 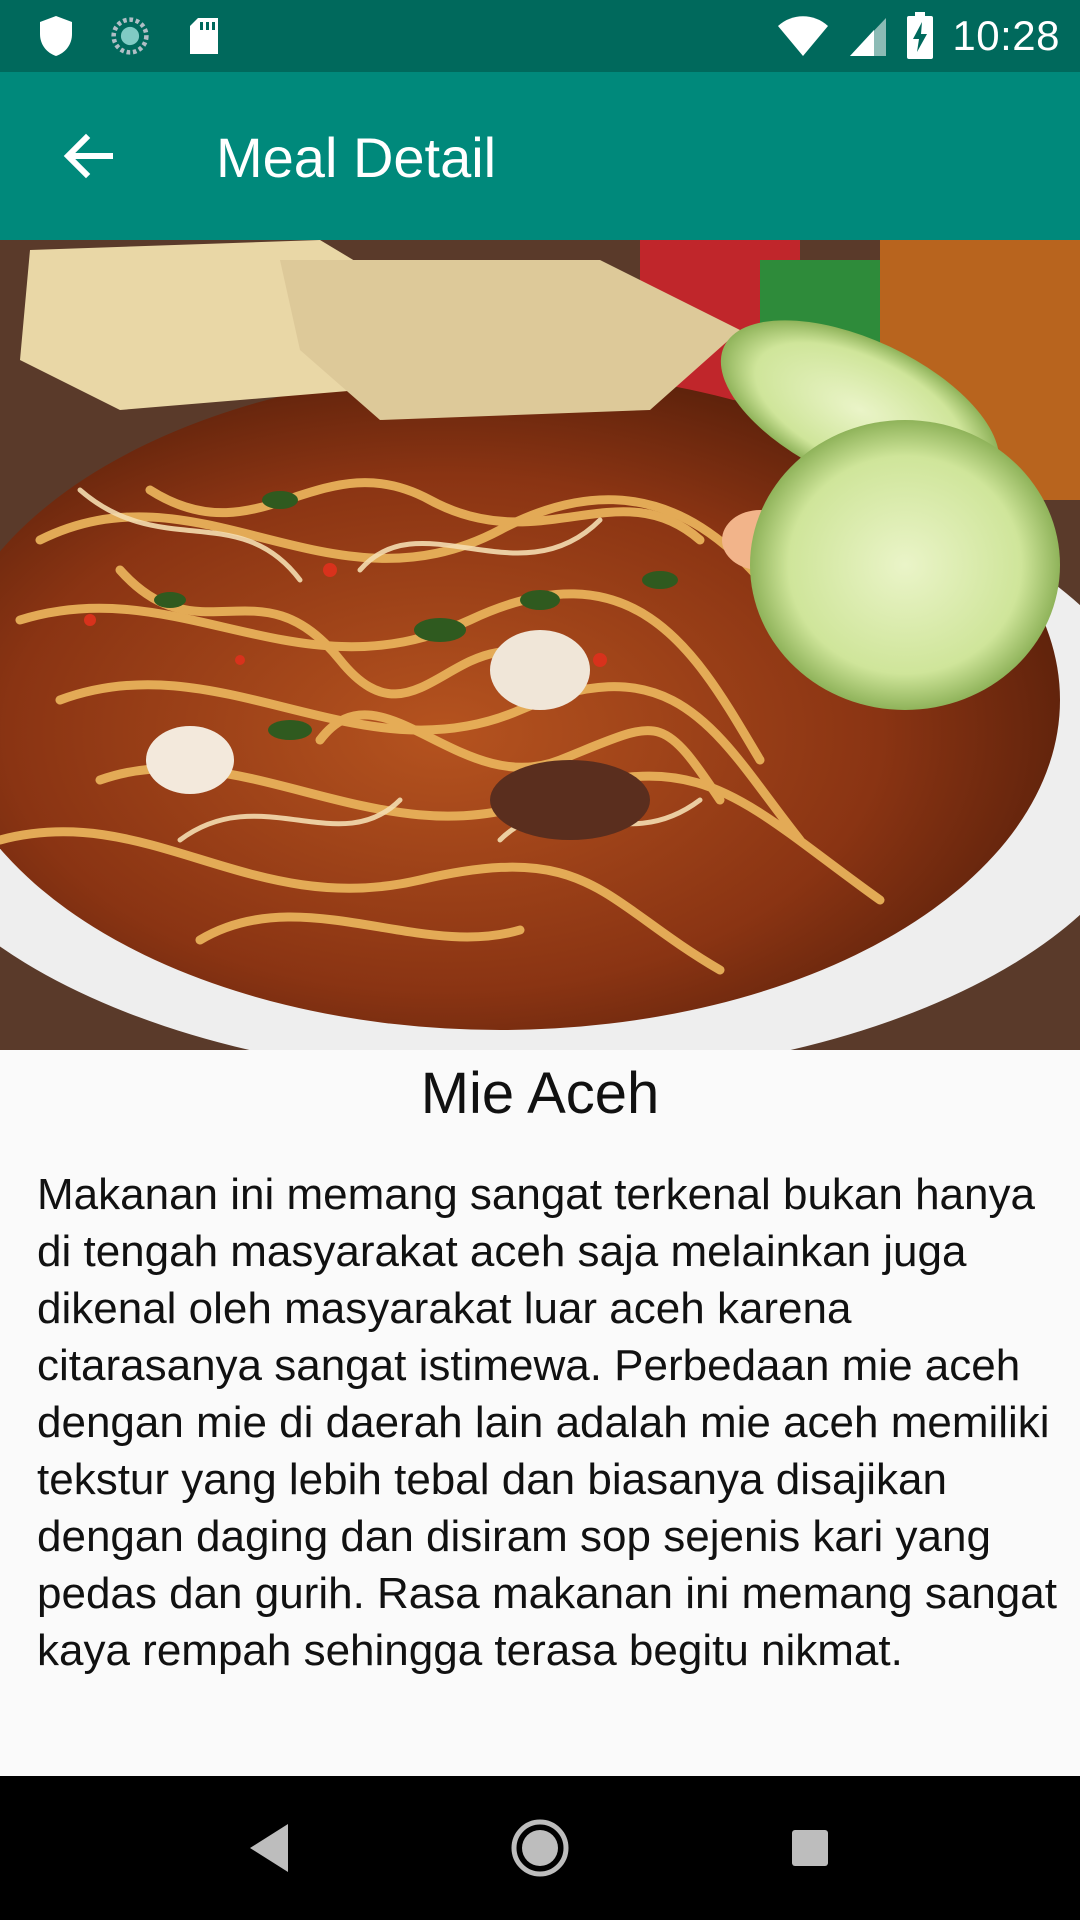 What do you see at coordinates (803, 36) in the screenshot?
I see `wifi-icon` at bounding box center [803, 36].